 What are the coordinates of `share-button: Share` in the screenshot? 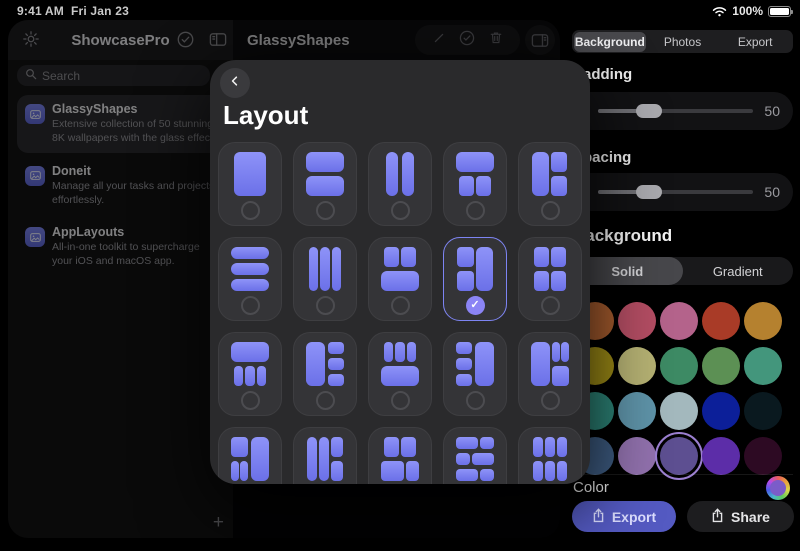 It's located at (740, 516).